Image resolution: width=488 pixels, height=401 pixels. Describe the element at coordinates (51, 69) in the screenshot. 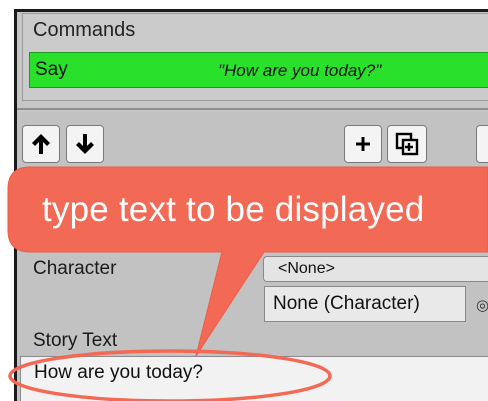

I see `command-name: Say` at that location.